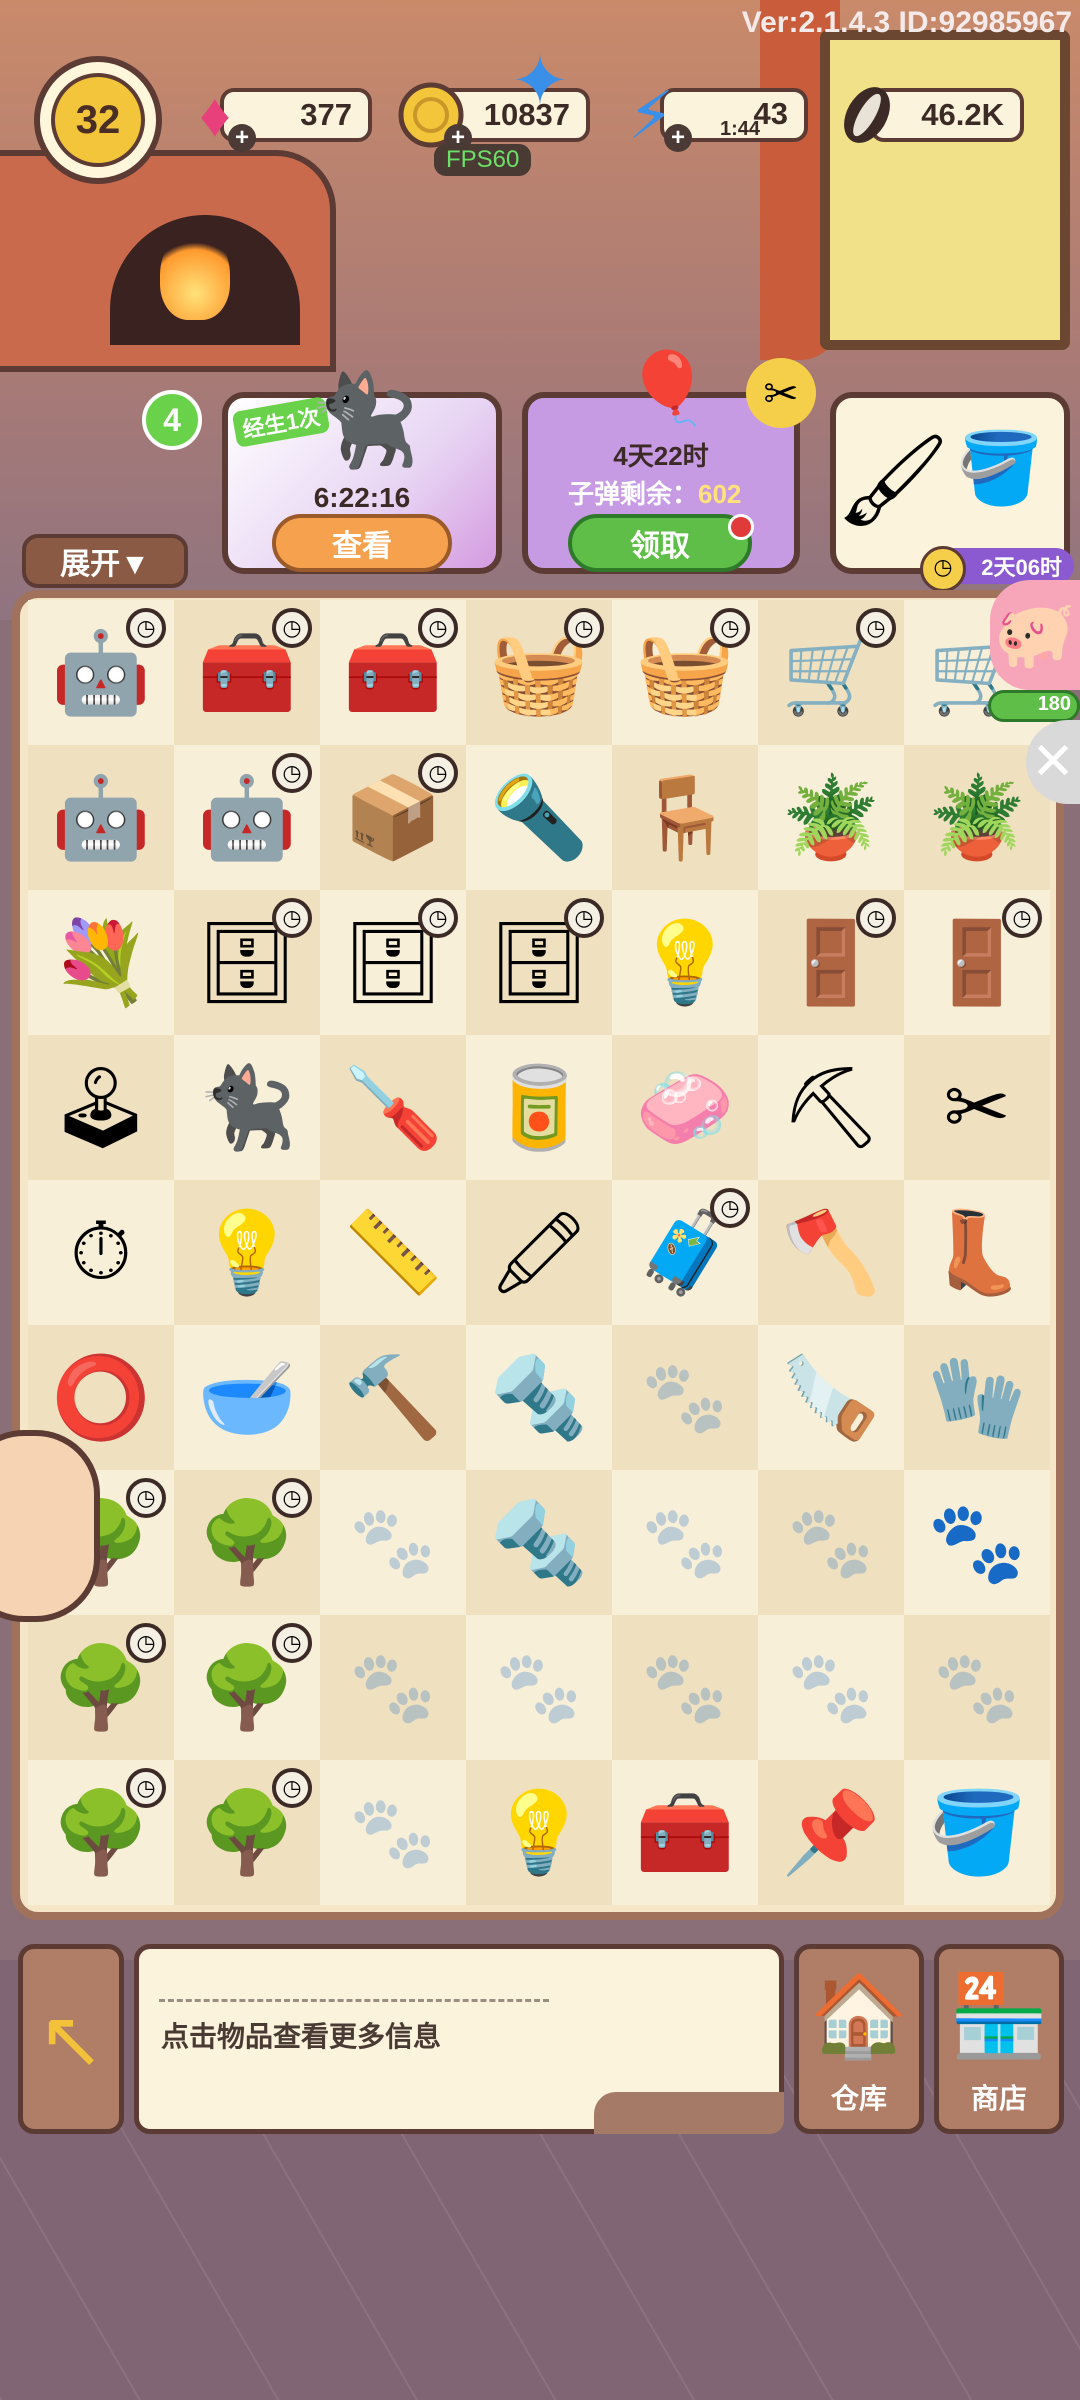  Describe the element at coordinates (539, 1107) in the screenshot. I see `grid-cell: 🥫` at that location.